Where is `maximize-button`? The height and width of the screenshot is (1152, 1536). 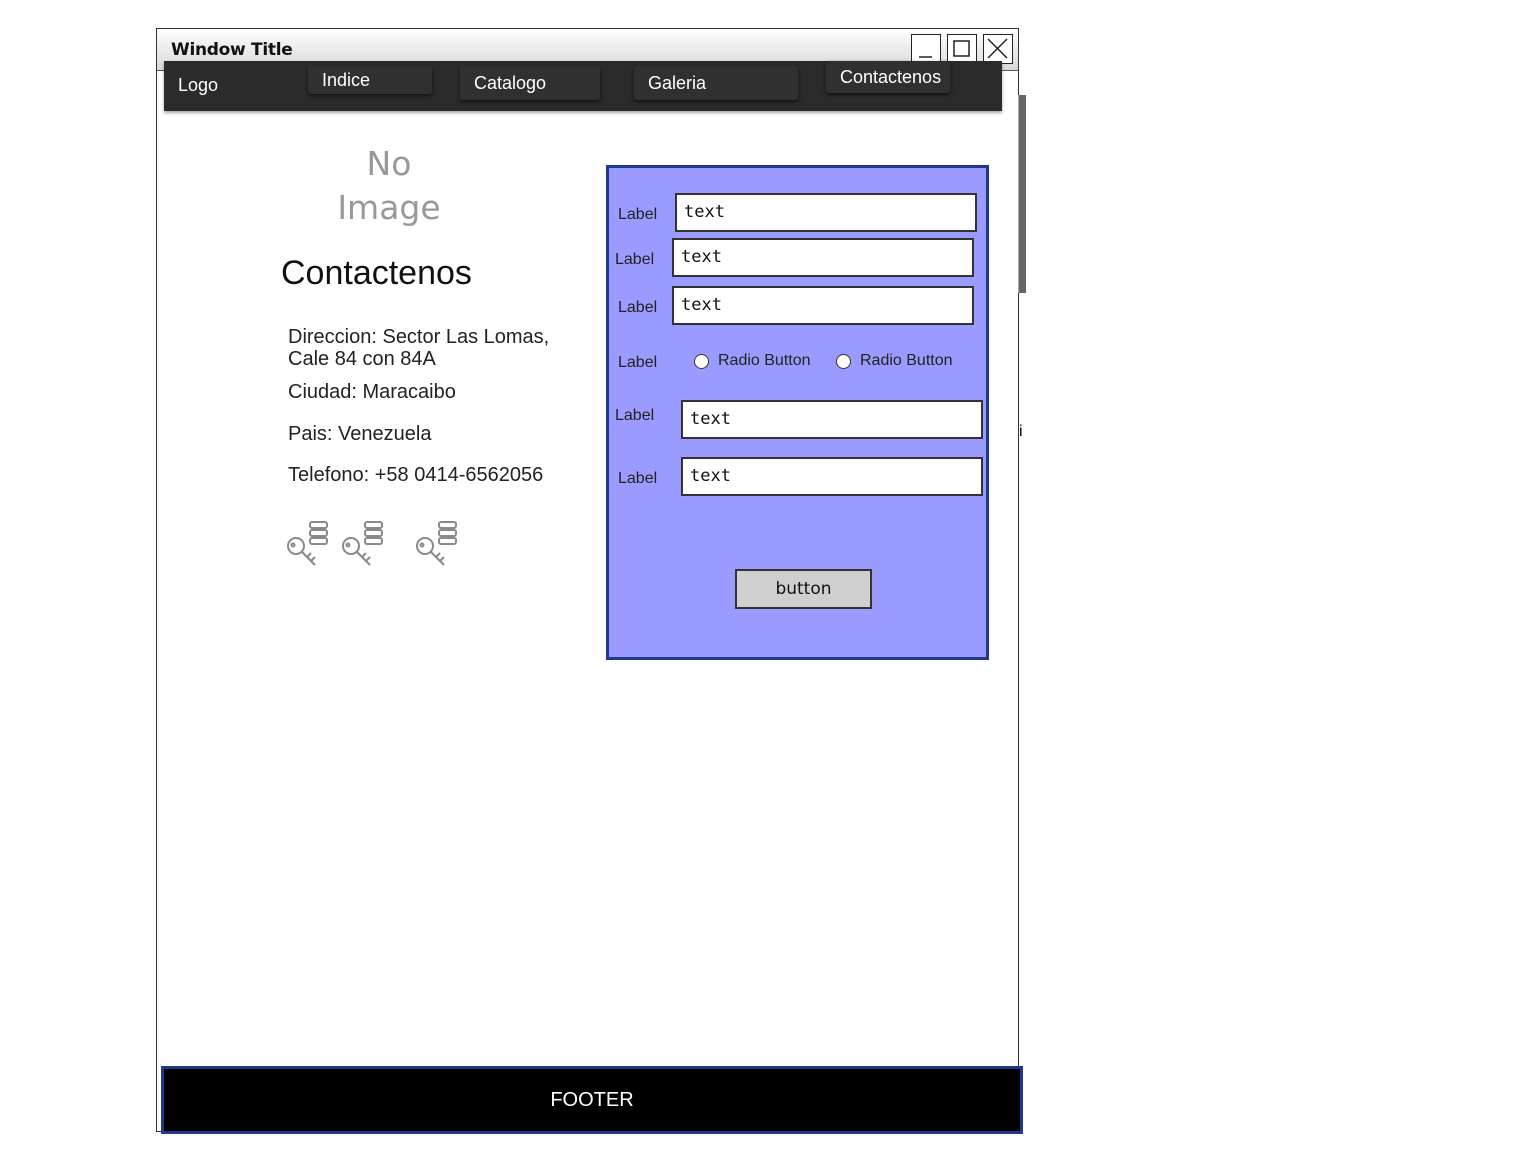
maximize-button is located at coordinates (962, 49).